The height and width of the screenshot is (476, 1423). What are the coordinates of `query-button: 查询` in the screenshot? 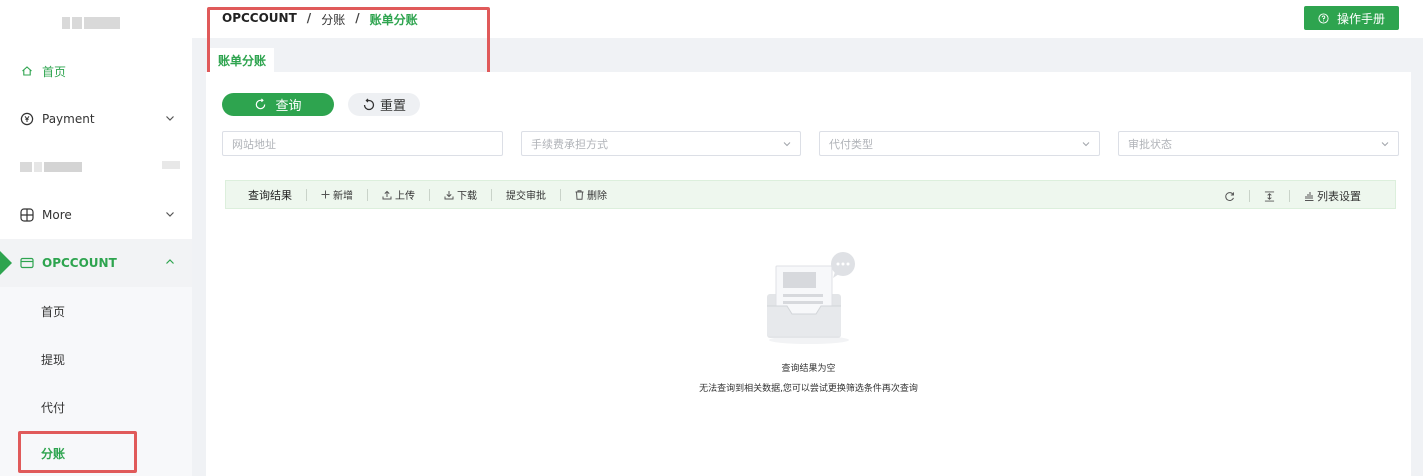 It's located at (278, 104).